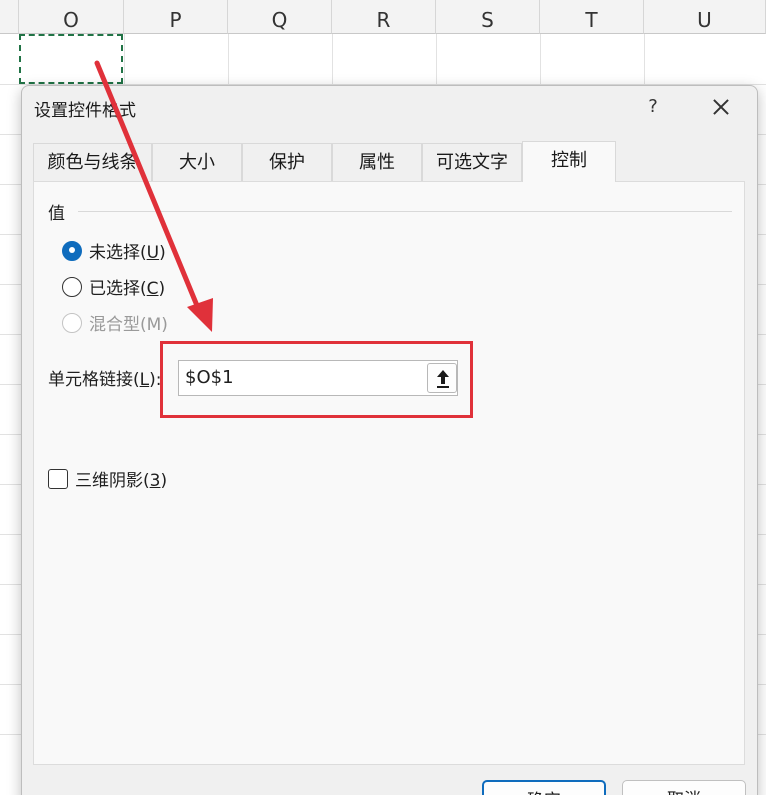 The image size is (766, 795). I want to click on selected-cell-o1, so click(71, 59).